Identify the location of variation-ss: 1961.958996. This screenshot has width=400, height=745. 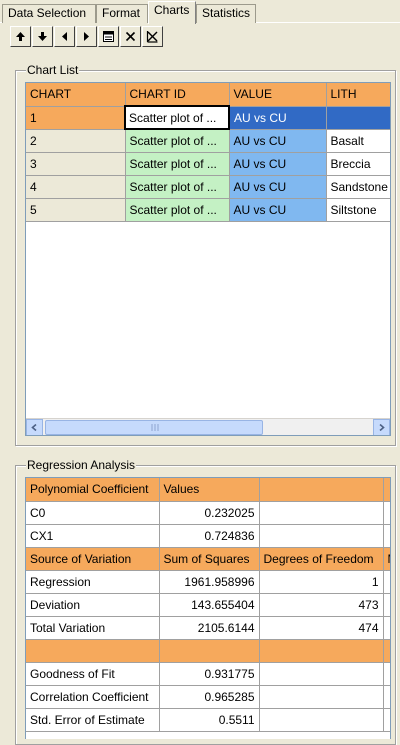
(209, 582).